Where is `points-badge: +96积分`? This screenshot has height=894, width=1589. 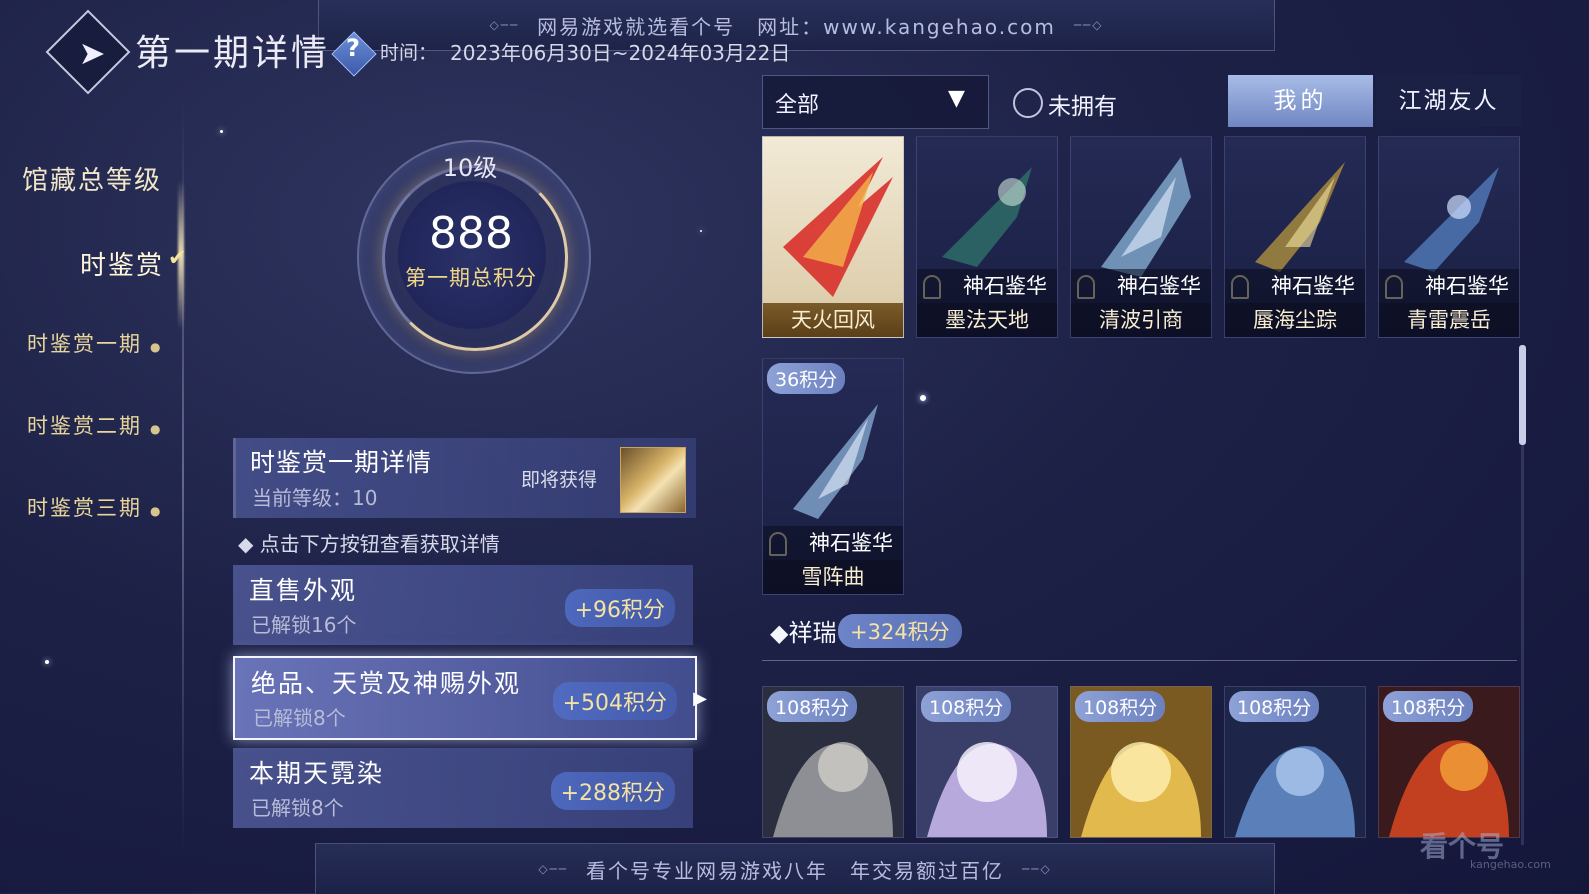 points-badge: +96积分 is located at coordinates (619, 608).